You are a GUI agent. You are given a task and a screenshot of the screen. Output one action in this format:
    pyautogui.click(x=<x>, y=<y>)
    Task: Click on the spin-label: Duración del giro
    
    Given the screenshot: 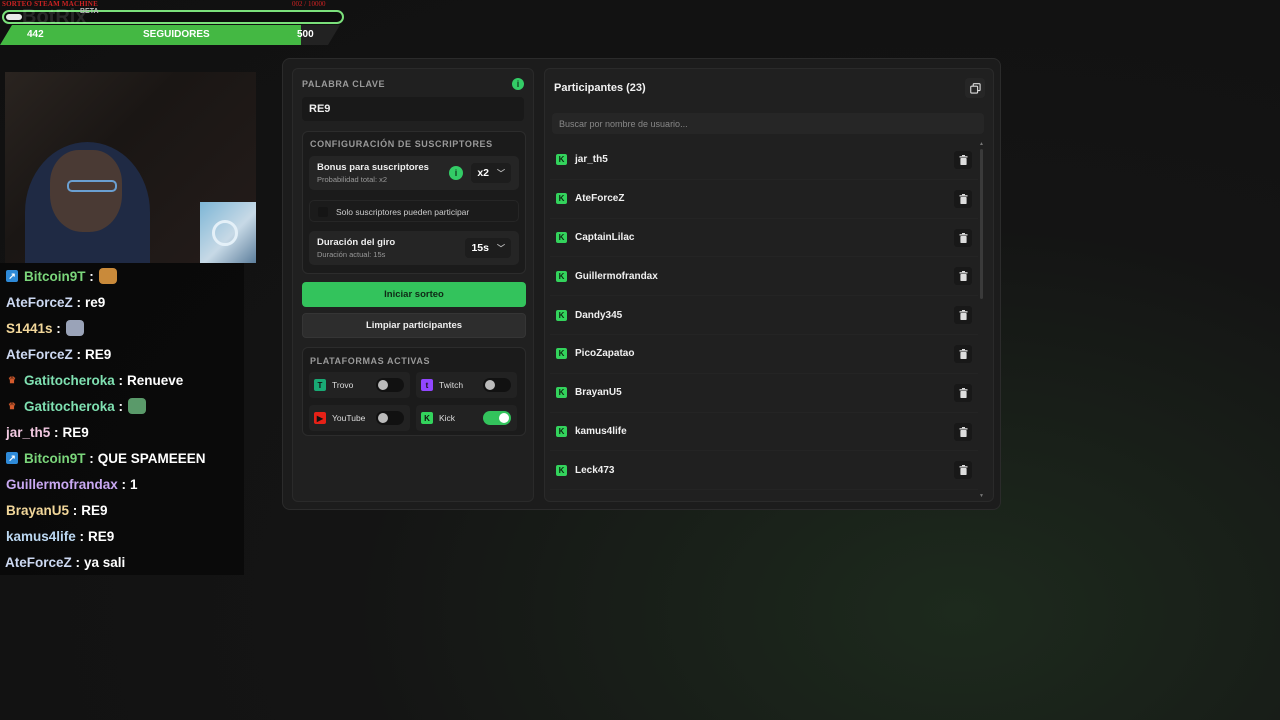 What is the action you would take?
    pyautogui.click(x=356, y=242)
    